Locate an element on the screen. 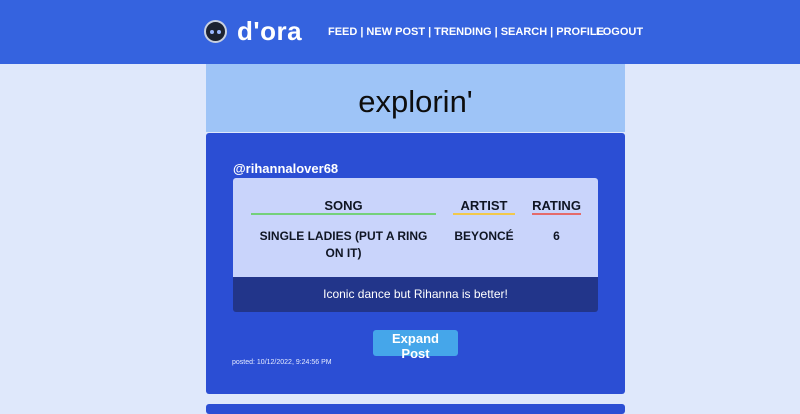 The height and width of the screenshot is (414, 800). song-title: SINGLE LADIES (PUT A RING ON IT) is located at coordinates (343, 244).